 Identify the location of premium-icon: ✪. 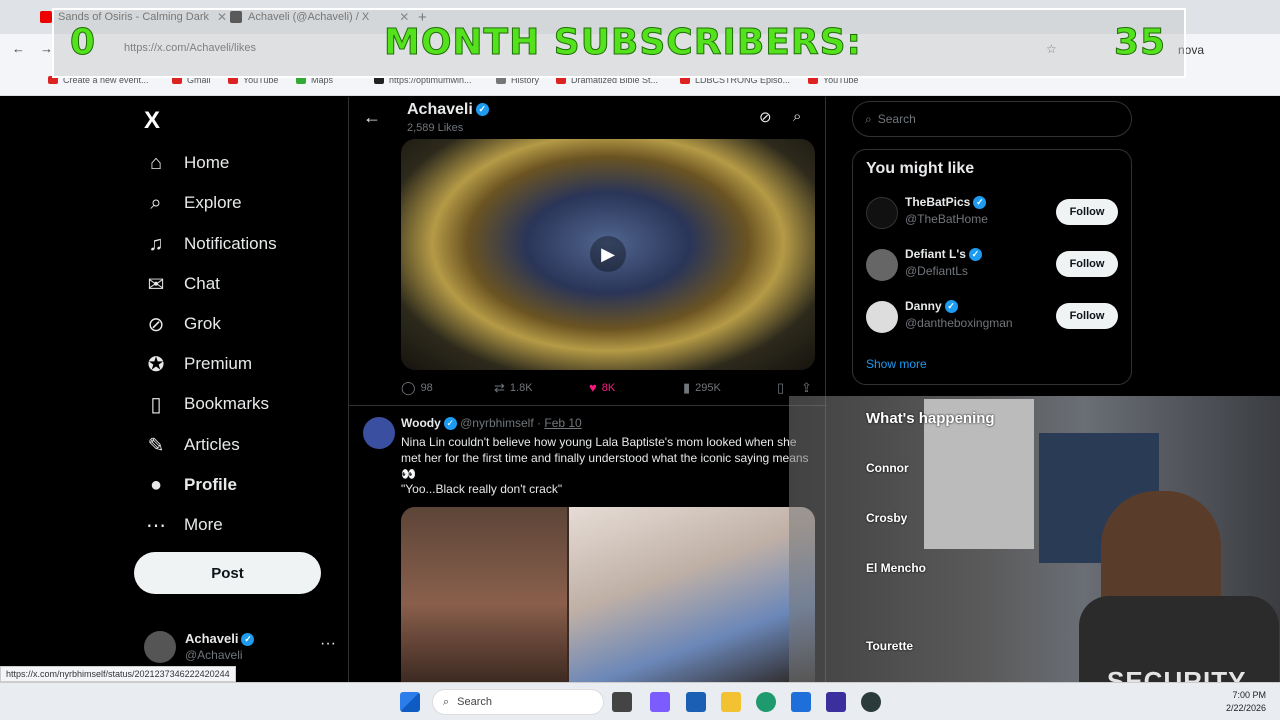
(156, 364).